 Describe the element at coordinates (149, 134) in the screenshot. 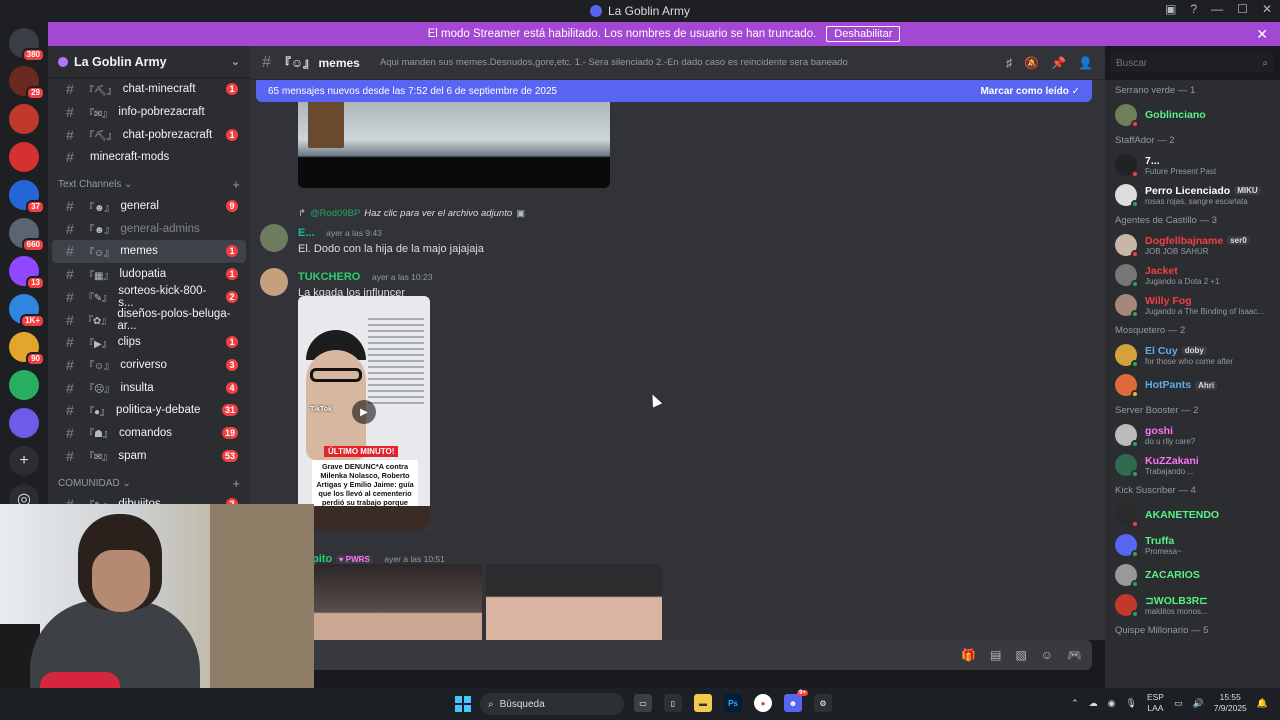

I see `channel-item: # 『⛏』 chat-pobrezacraft 1` at that location.